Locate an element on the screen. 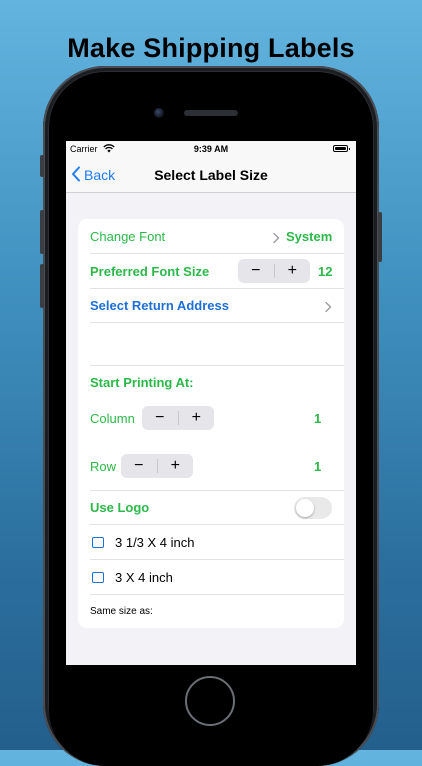 This screenshot has height=766, width=422. row-decrement-button: − is located at coordinates (139, 466).